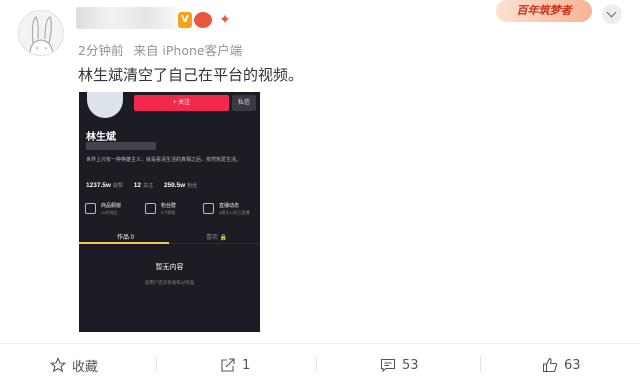  I want to click on share-icon, so click(228, 365).